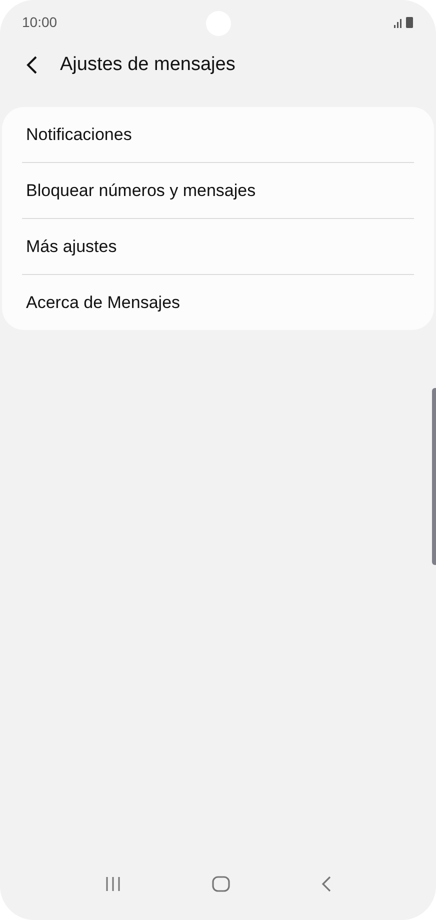  I want to click on settings-item: Notificaciones, so click(218, 134).